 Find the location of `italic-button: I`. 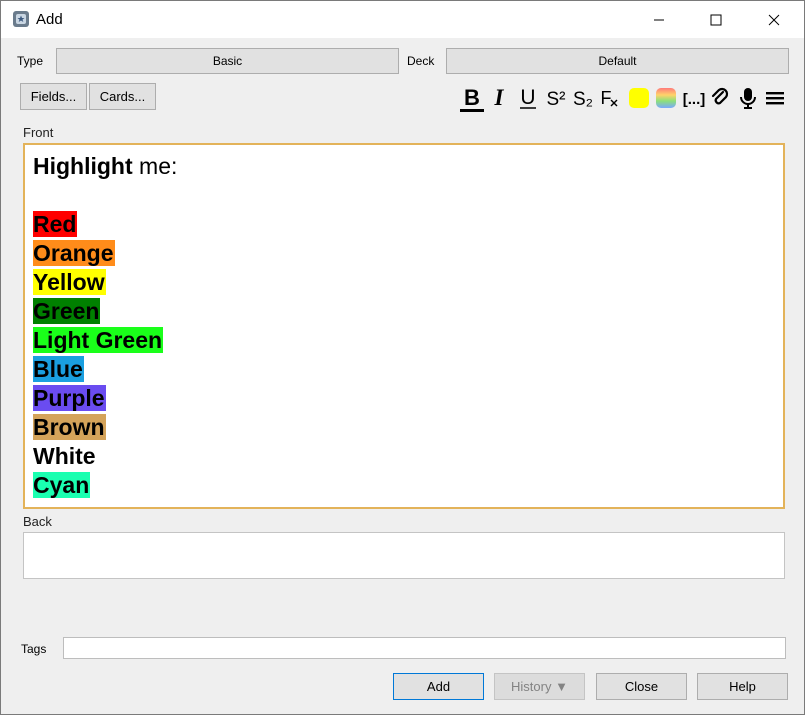

italic-button: I is located at coordinates (499, 98).